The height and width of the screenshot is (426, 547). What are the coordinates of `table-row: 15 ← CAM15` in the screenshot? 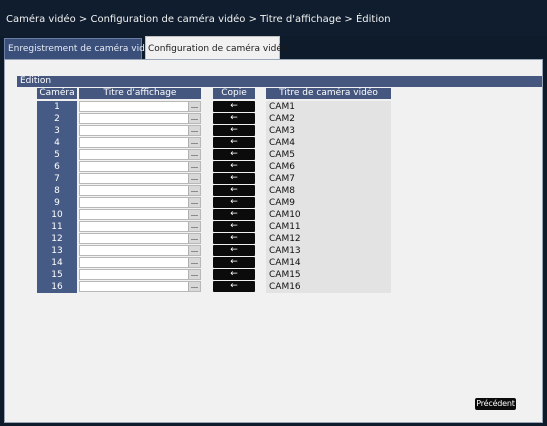 It's located at (273, 275).